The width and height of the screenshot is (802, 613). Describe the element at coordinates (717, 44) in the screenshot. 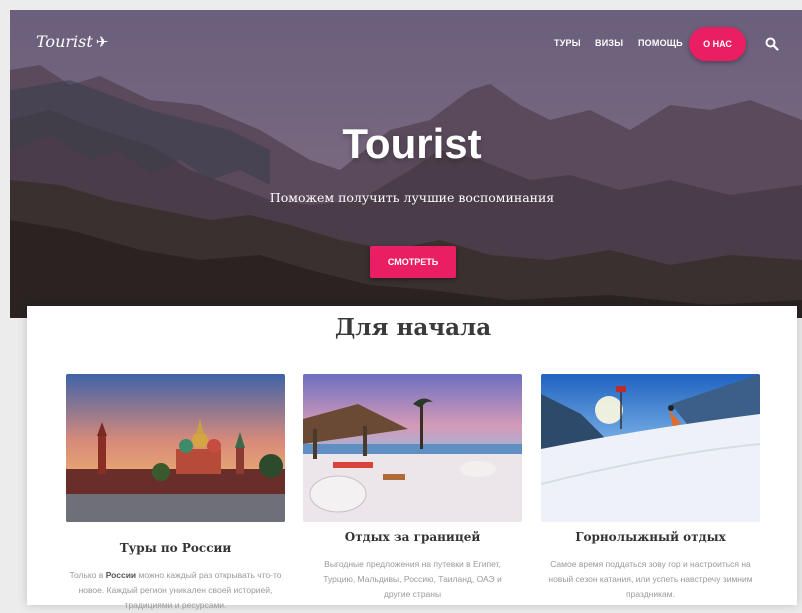

I see `about-button: О НАС` at that location.